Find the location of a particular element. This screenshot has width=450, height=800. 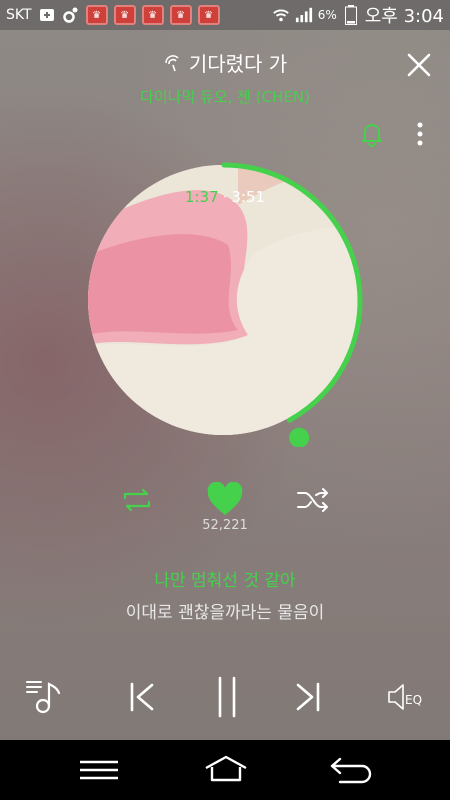

playlist-icon is located at coordinates (43, 697).